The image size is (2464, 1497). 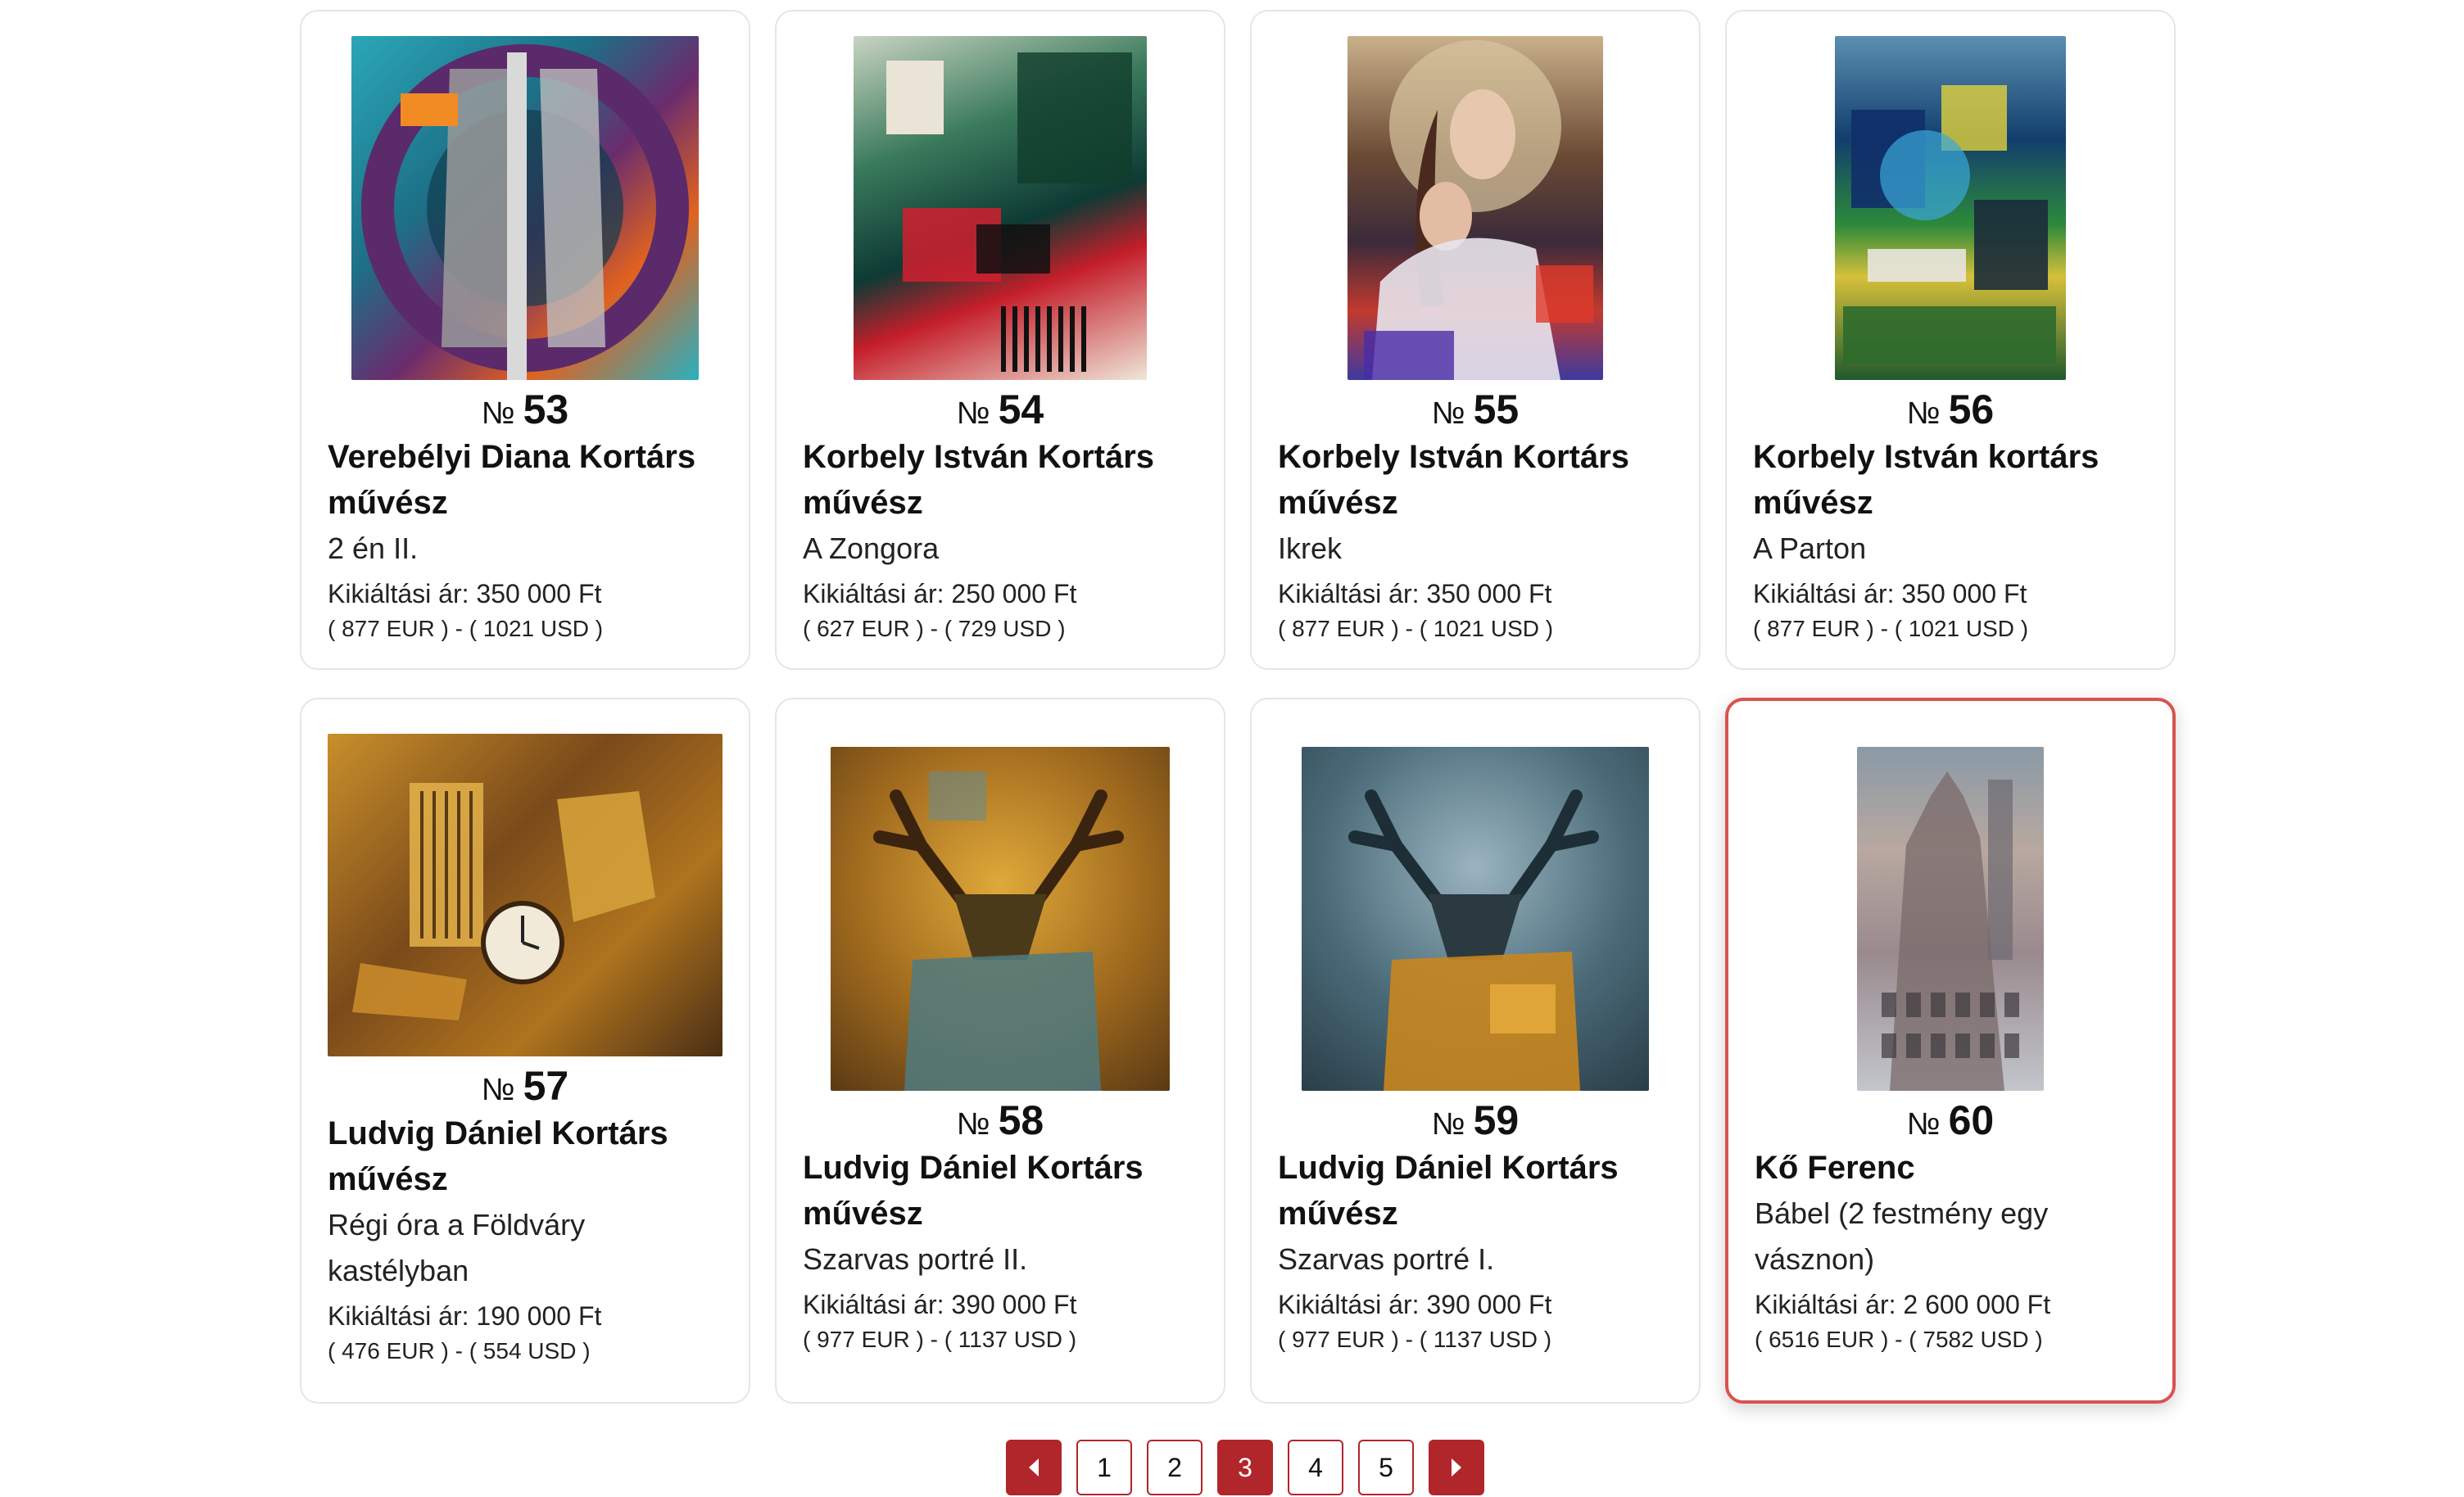 I want to click on lot-number-value: 58, so click(x=1021, y=1120).